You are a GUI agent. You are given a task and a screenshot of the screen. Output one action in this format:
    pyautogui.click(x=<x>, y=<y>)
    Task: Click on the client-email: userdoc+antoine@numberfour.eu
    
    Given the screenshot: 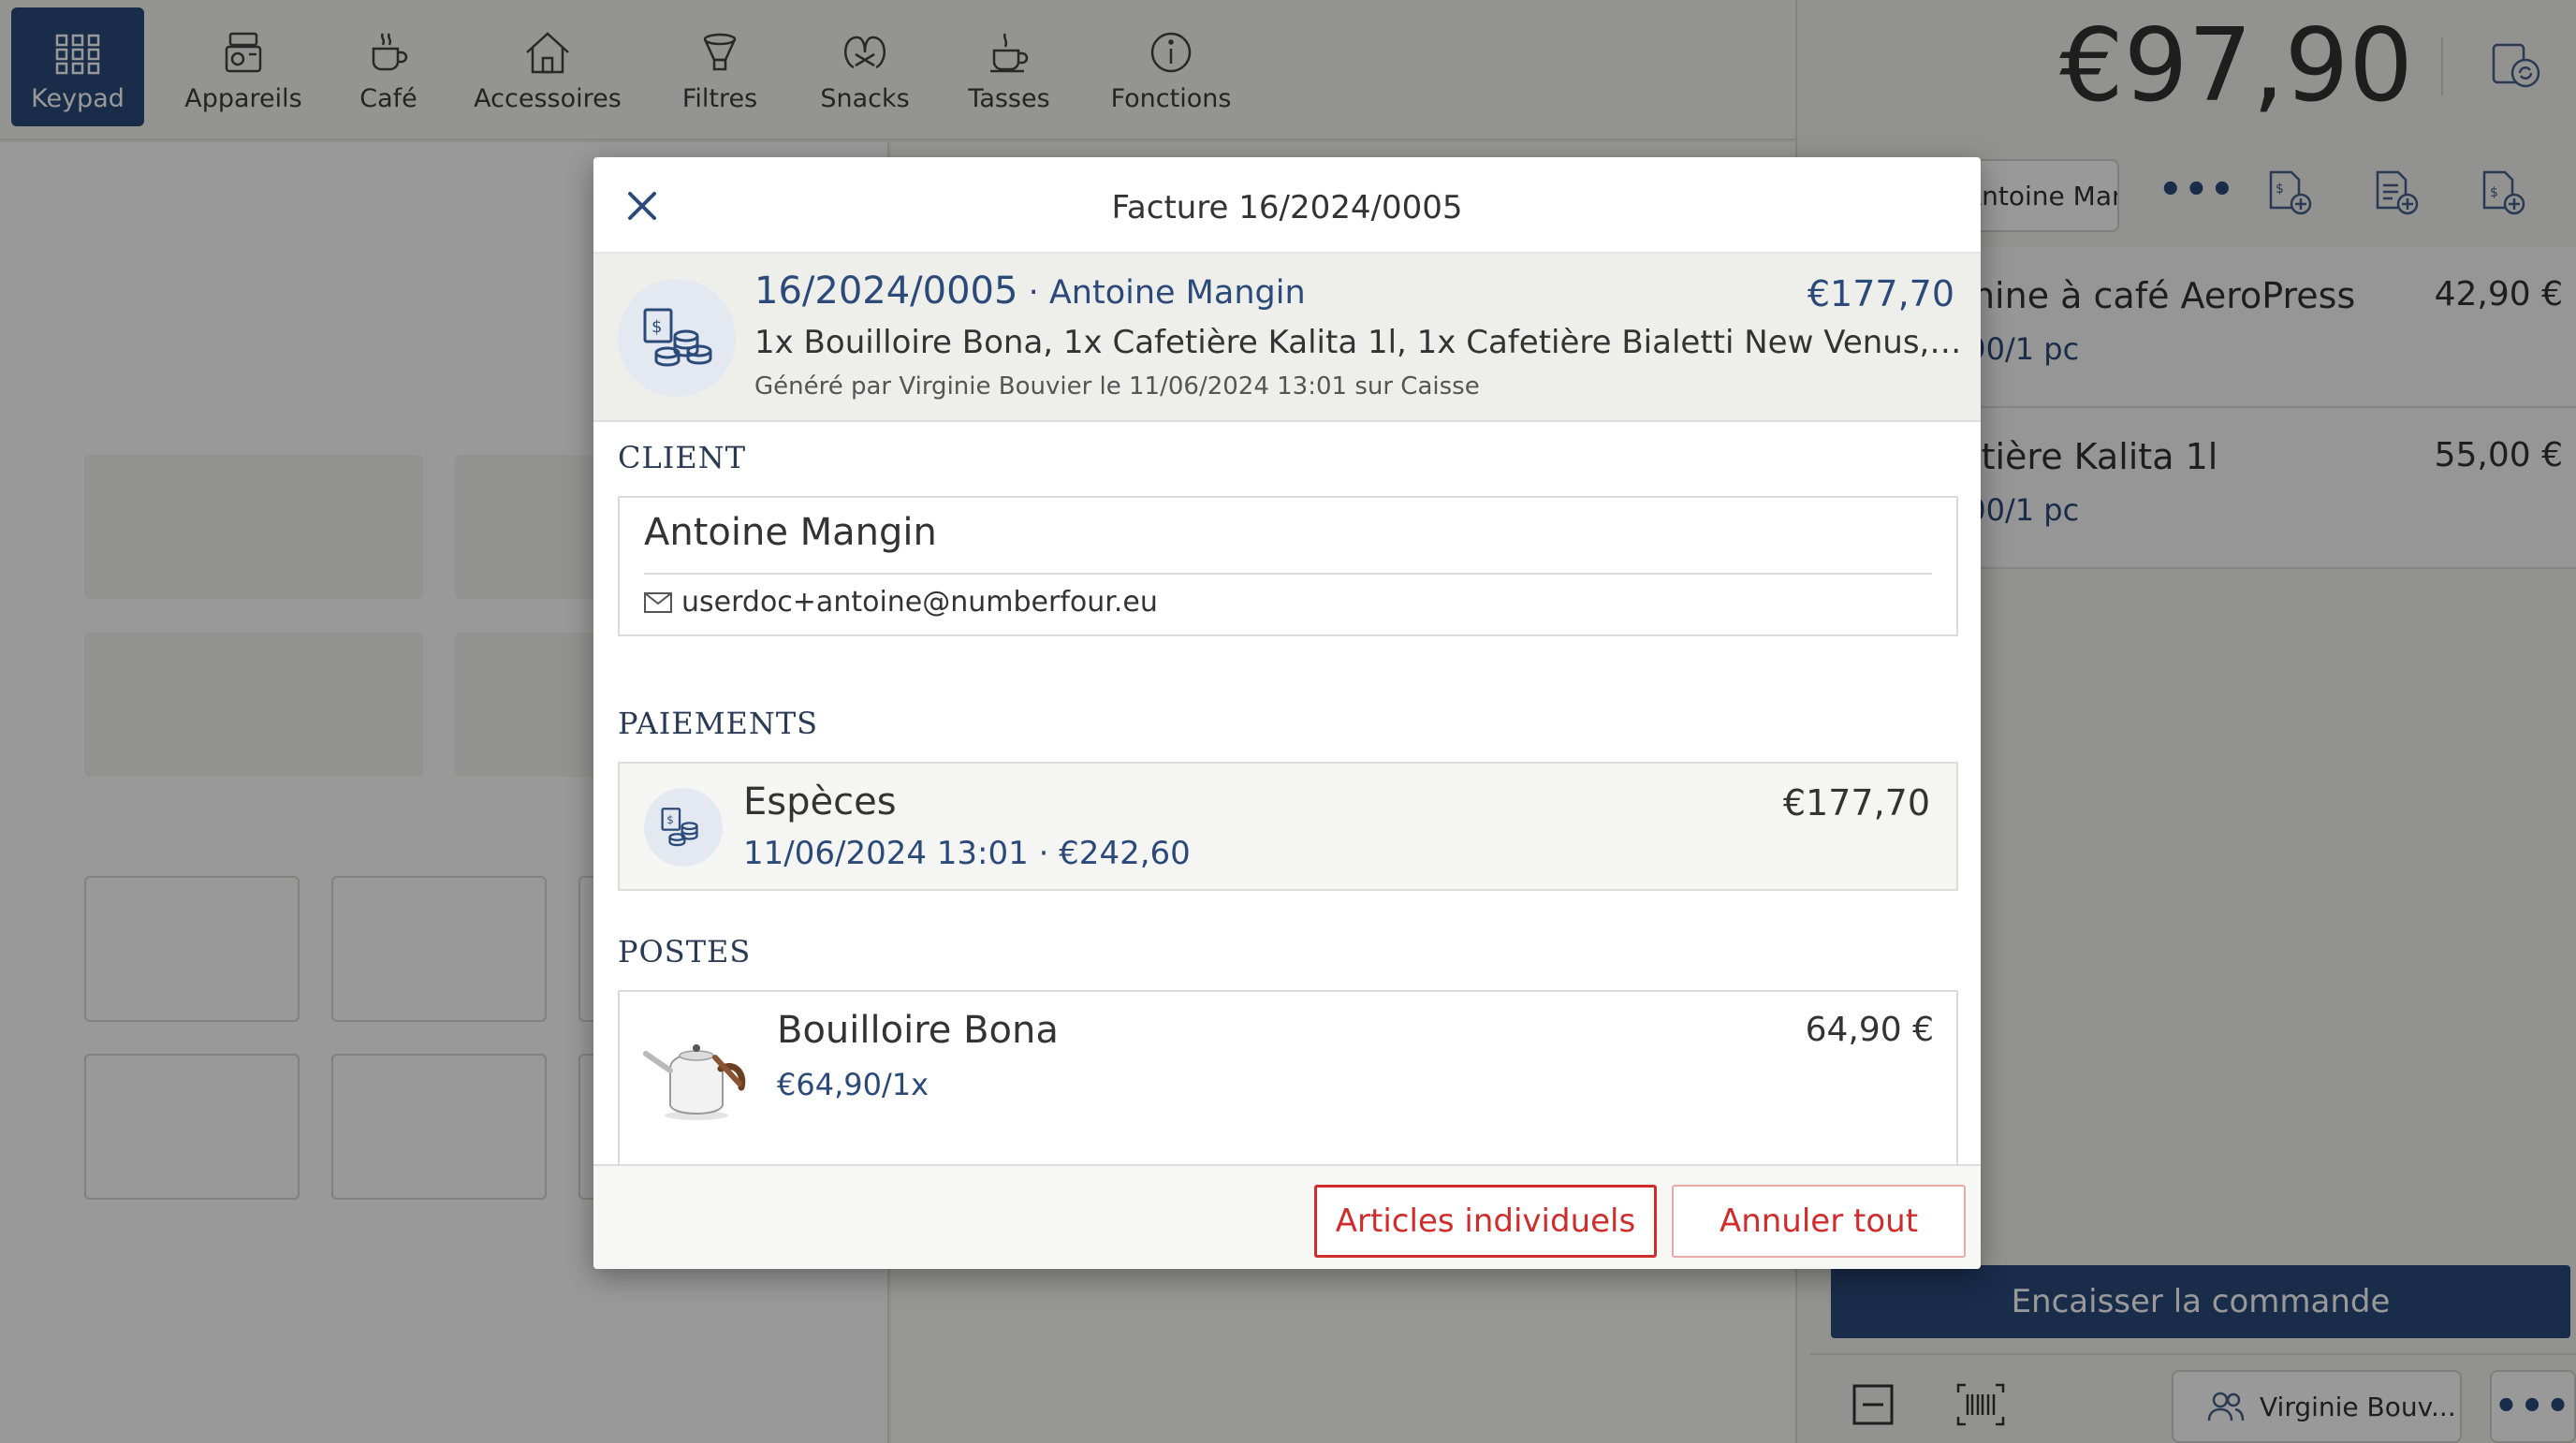 What is the action you would take?
    pyautogui.click(x=901, y=602)
    